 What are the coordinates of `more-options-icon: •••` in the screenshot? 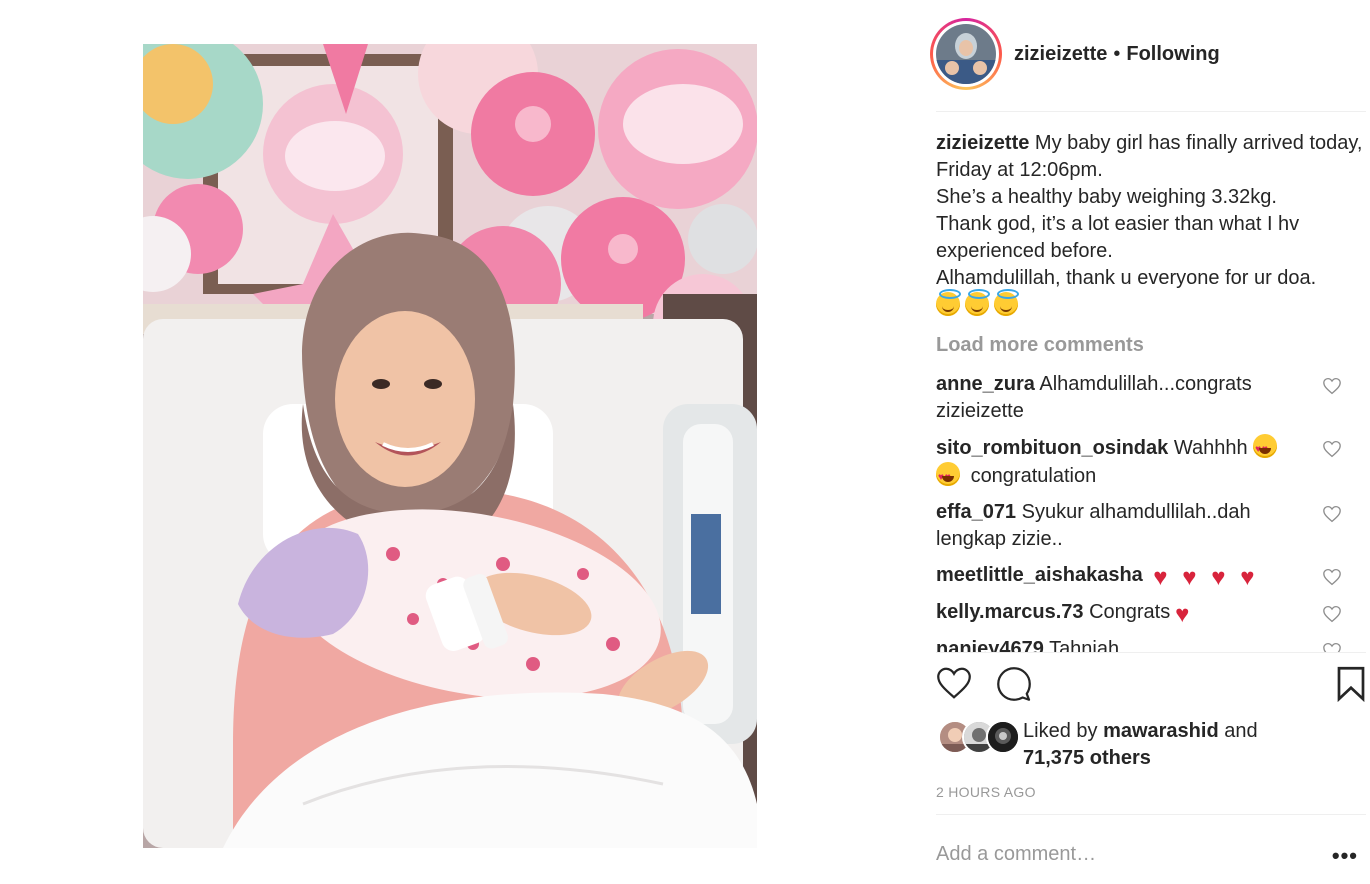 It's located at (1345, 856).